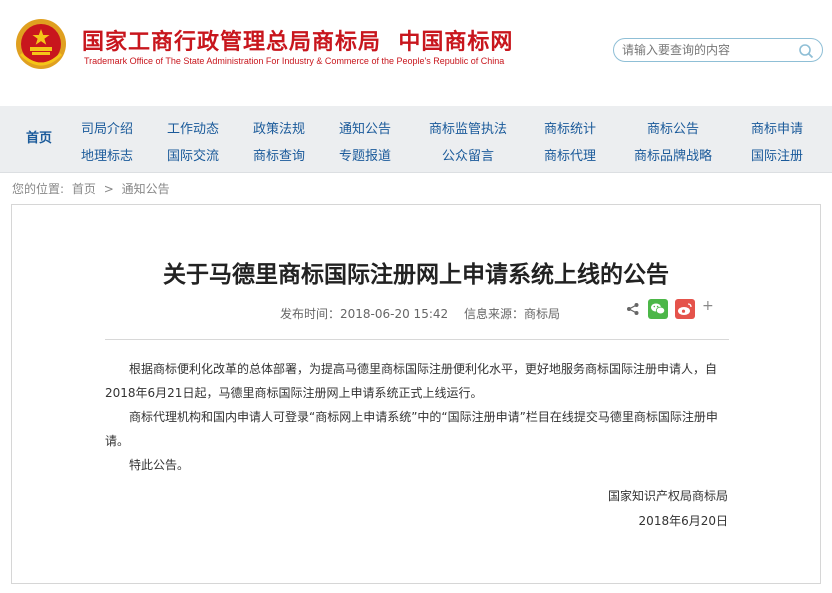  I want to click on nav-column: 商标统计 商标代理, so click(570, 143).